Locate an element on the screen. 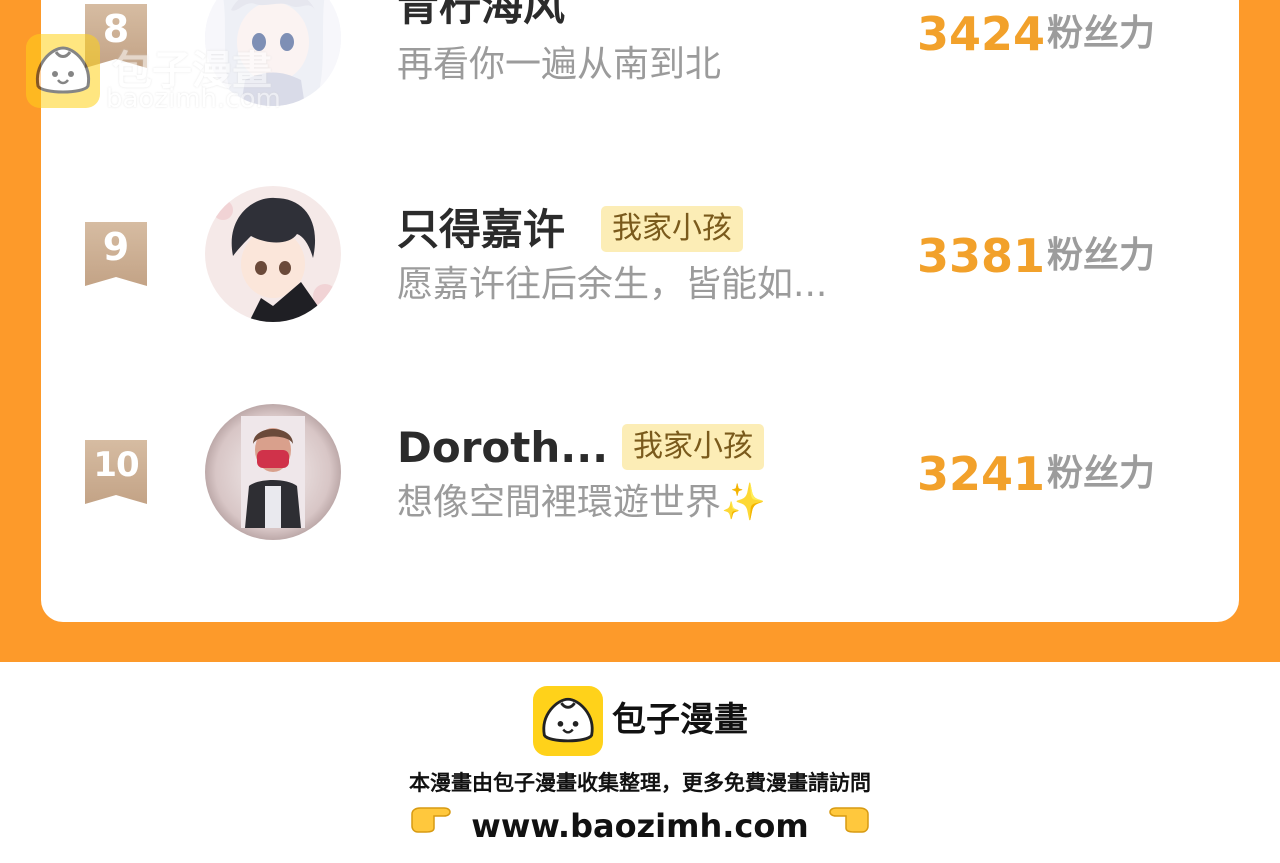 This screenshot has height=863, width=1280. sparkles-icon: ✨ is located at coordinates (743, 502).